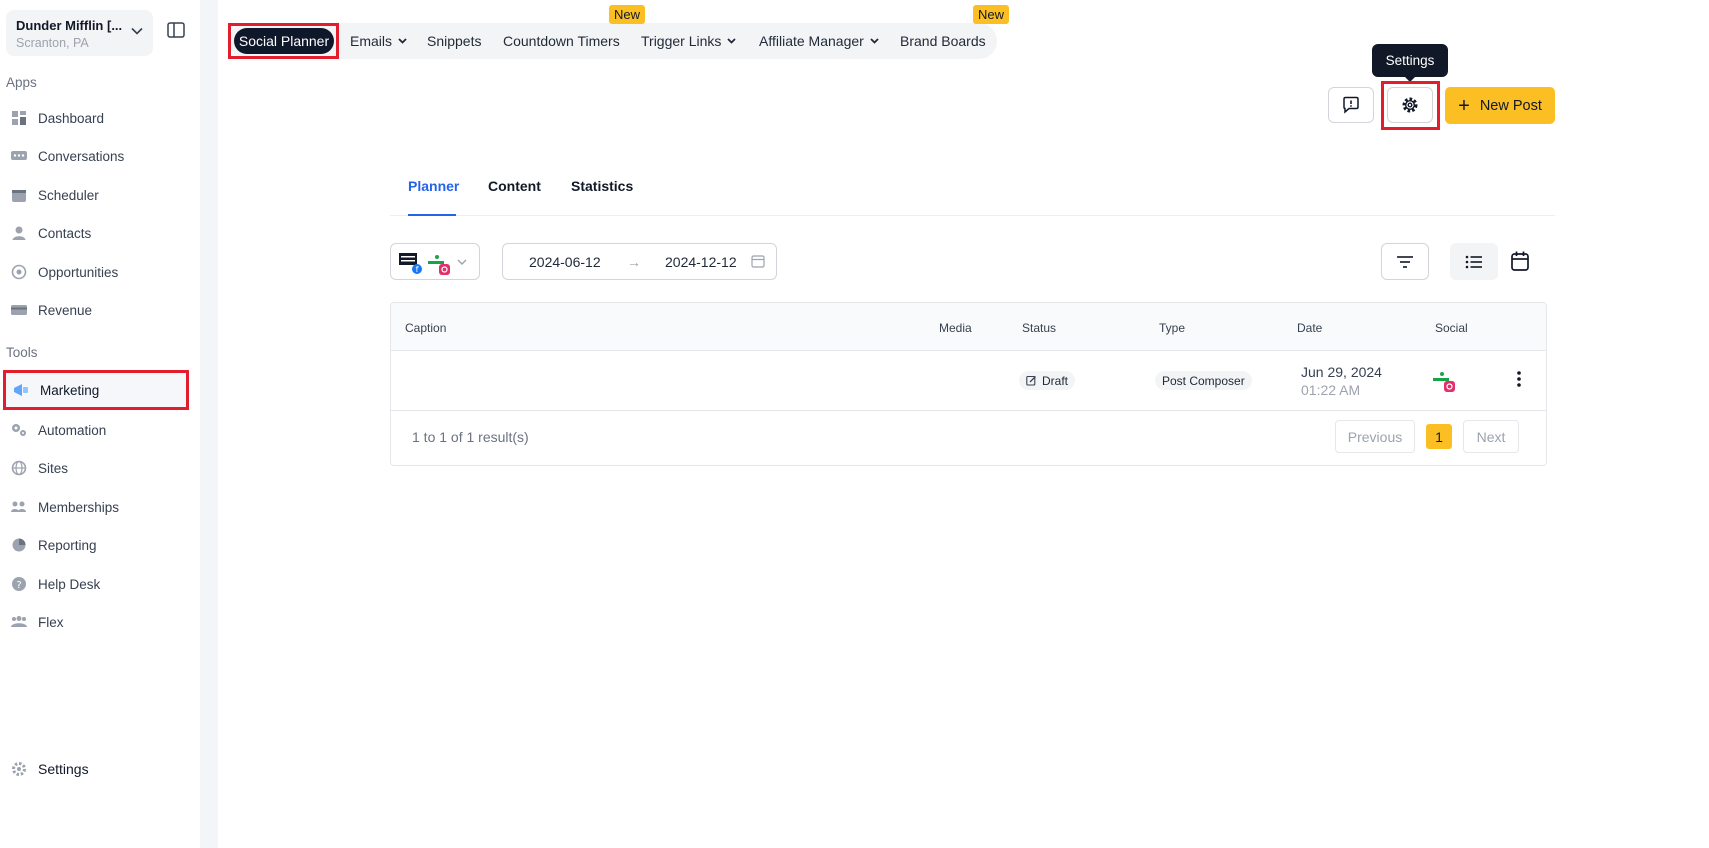  I want to click on filter-icon, so click(1405, 261).